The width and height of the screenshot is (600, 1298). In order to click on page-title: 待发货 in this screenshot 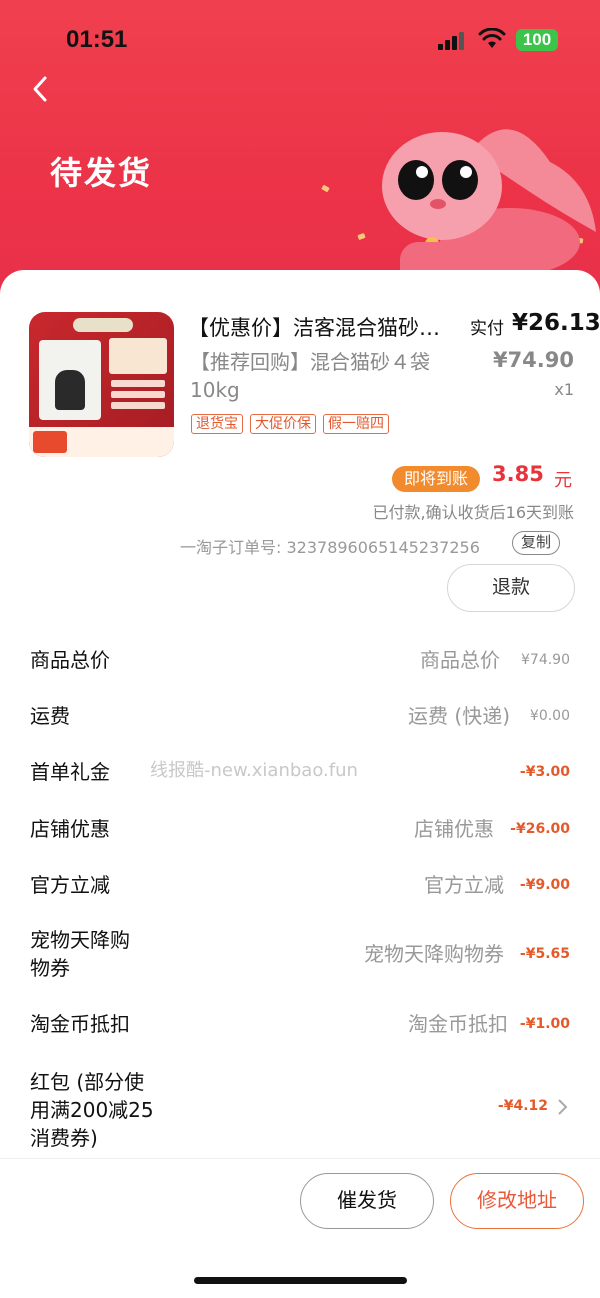, I will do `click(101, 173)`.